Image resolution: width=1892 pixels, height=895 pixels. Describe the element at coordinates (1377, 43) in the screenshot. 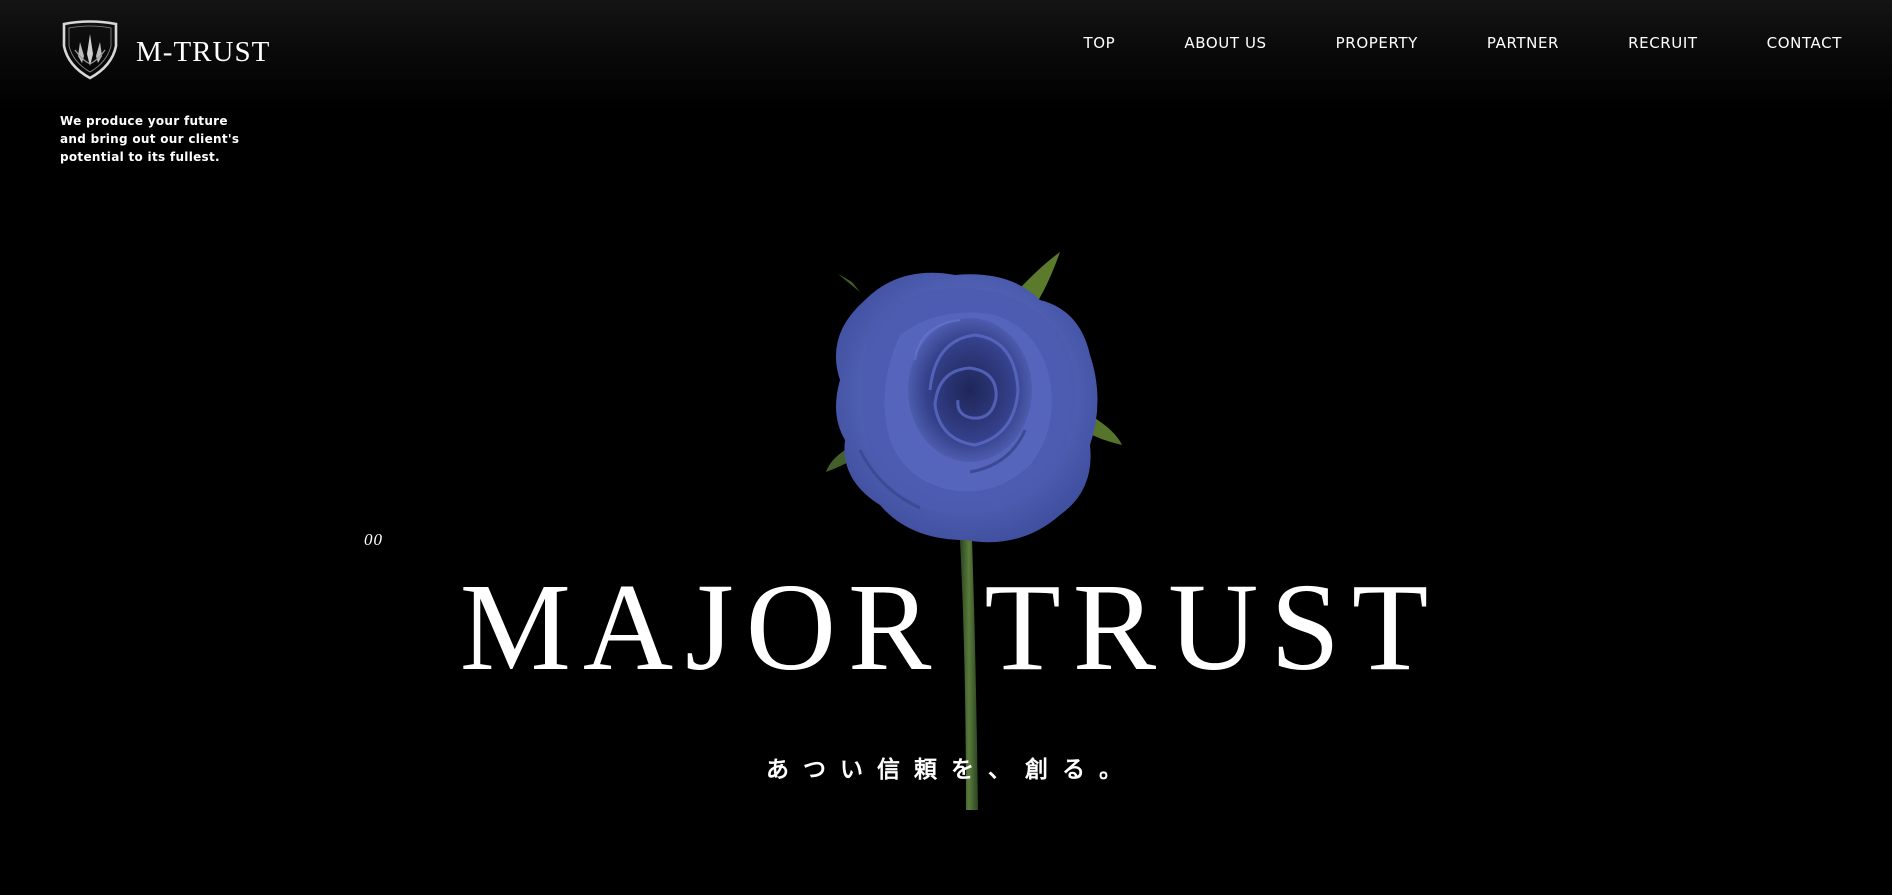

I see `nav-property: PROPERTY` at that location.